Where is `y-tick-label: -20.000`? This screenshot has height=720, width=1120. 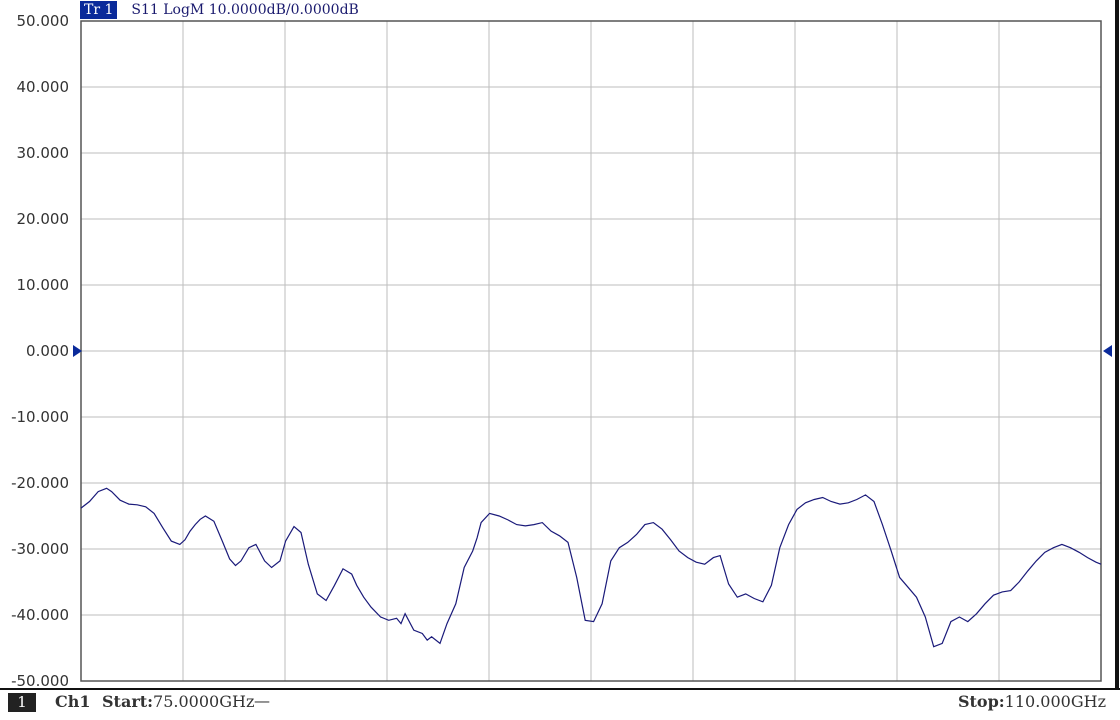
y-tick-label: -20.000 is located at coordinates (40, 483).